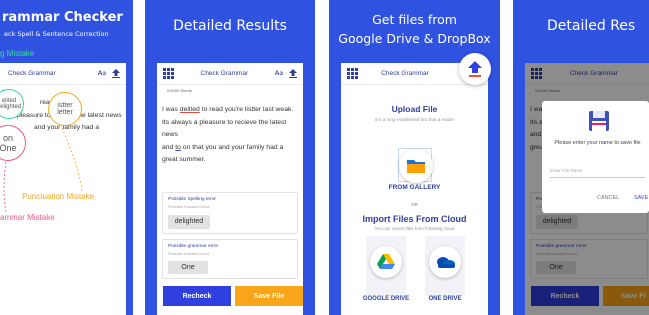 This screenshot has height=315, width=649. I want to click on recheck-button: Recheck, so click(197, 296).